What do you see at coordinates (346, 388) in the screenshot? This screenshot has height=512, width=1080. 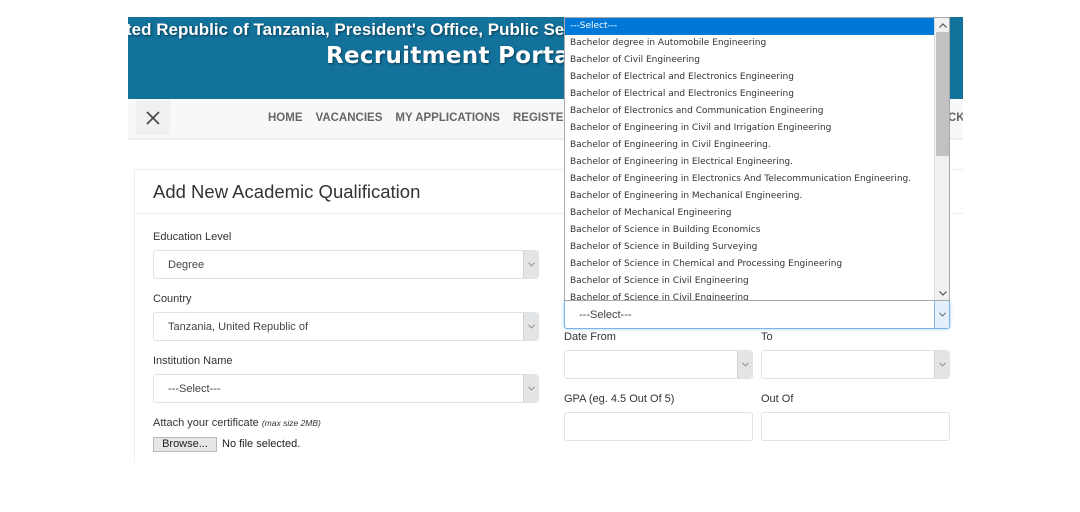 I see `institution-select: ---Select---` at bounding box center [346, 388].